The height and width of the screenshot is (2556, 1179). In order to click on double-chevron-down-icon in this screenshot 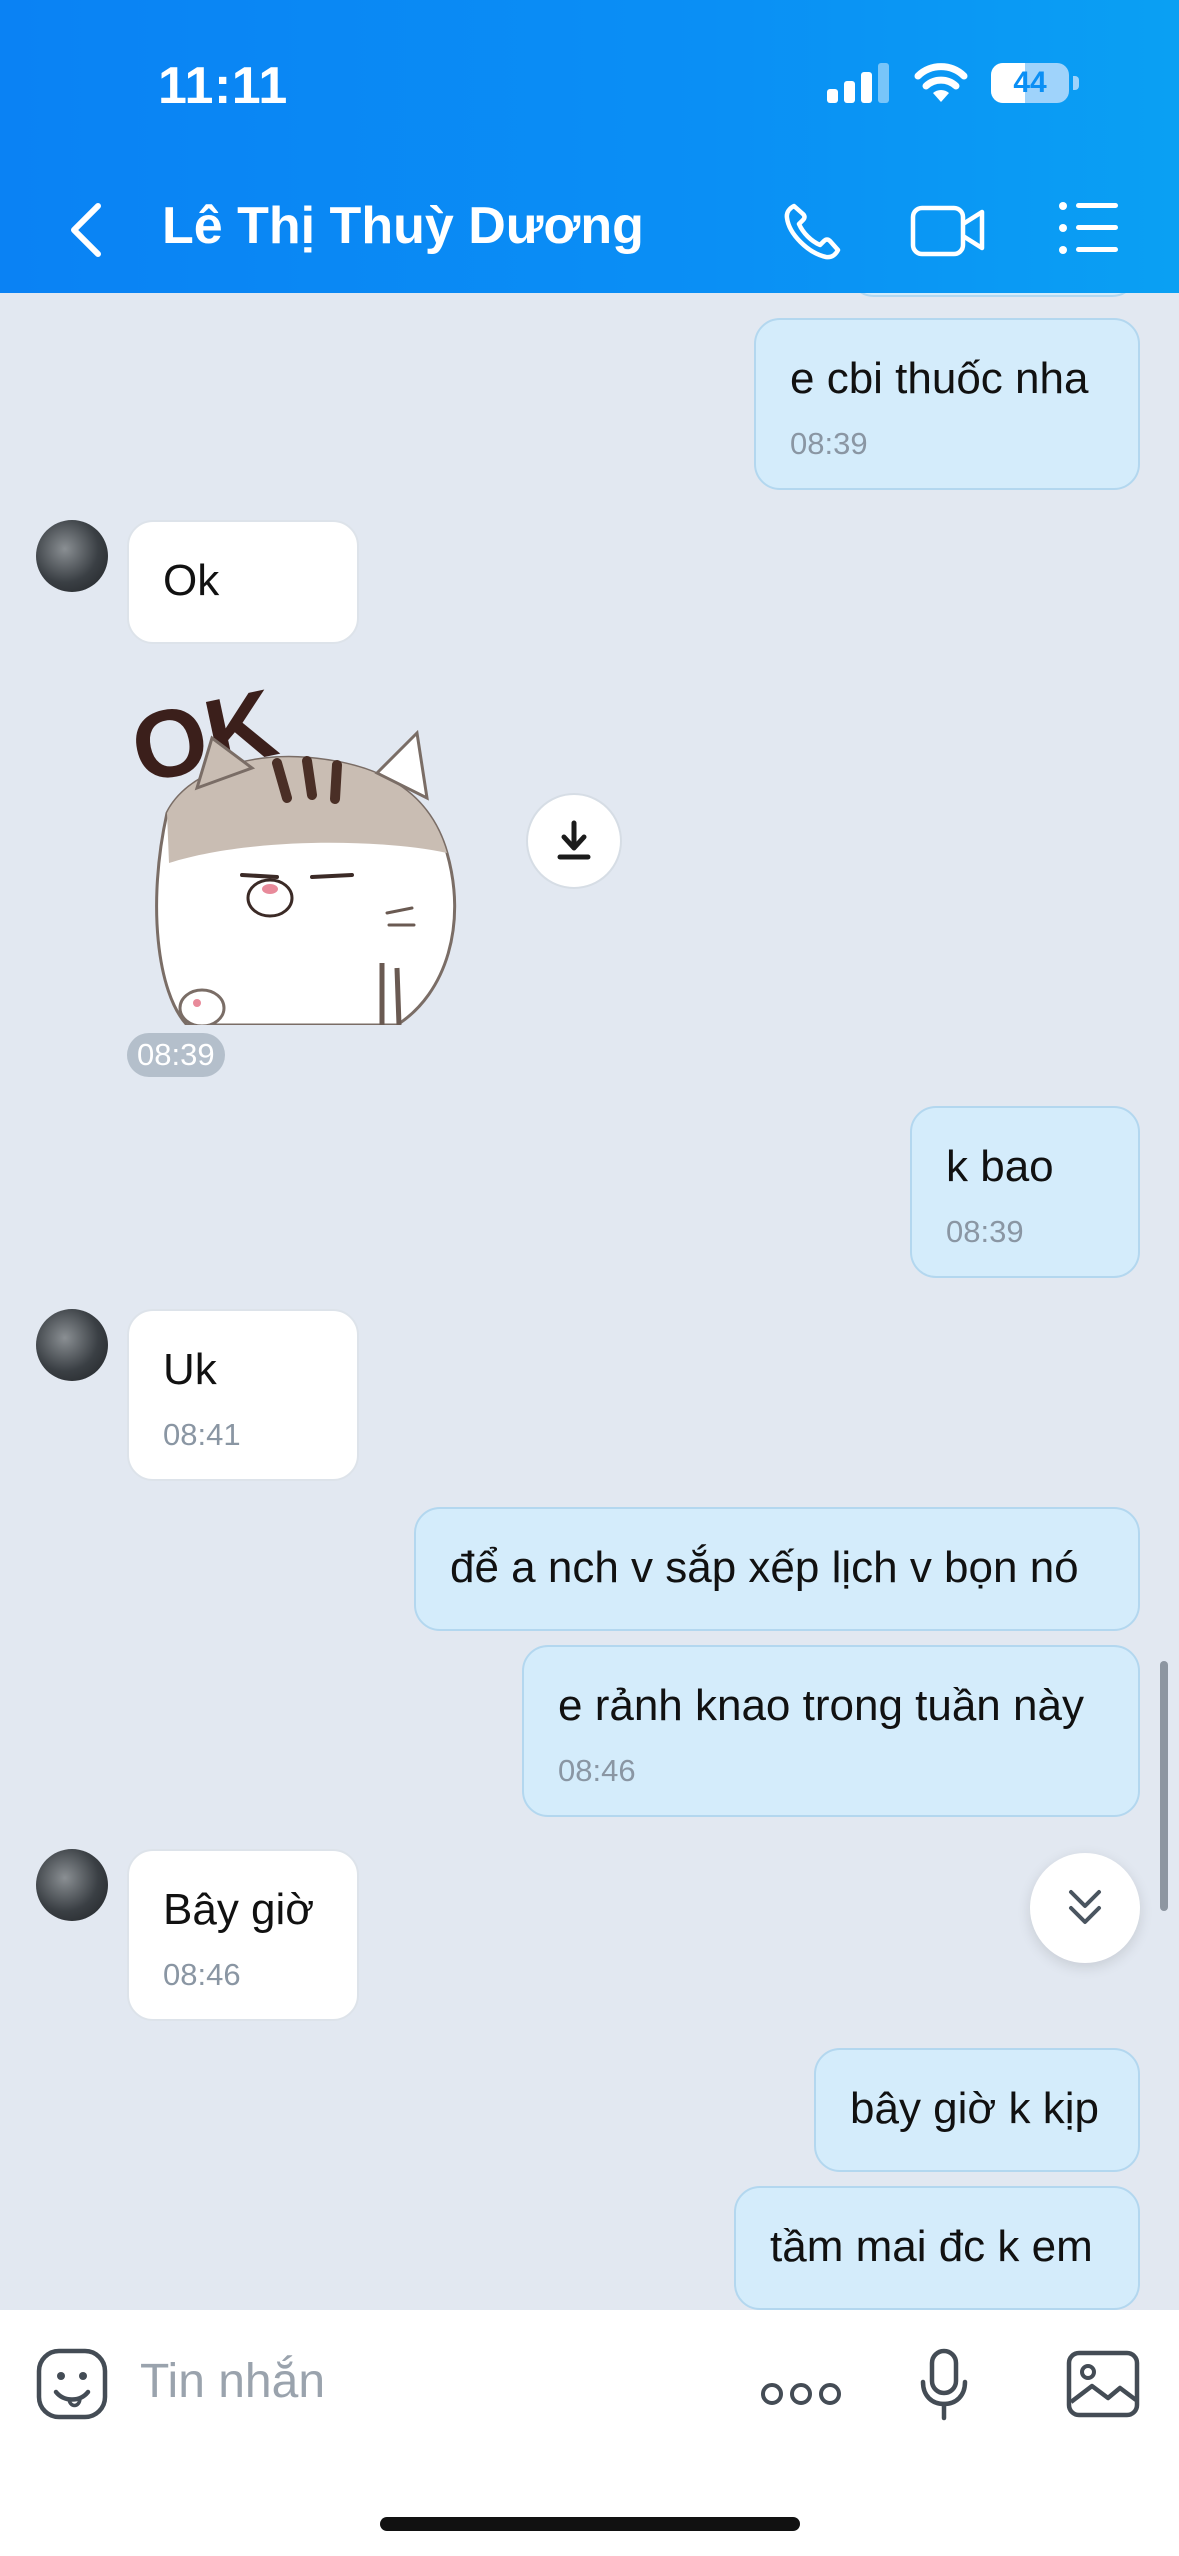, I will do `click(1085, 1907)`.